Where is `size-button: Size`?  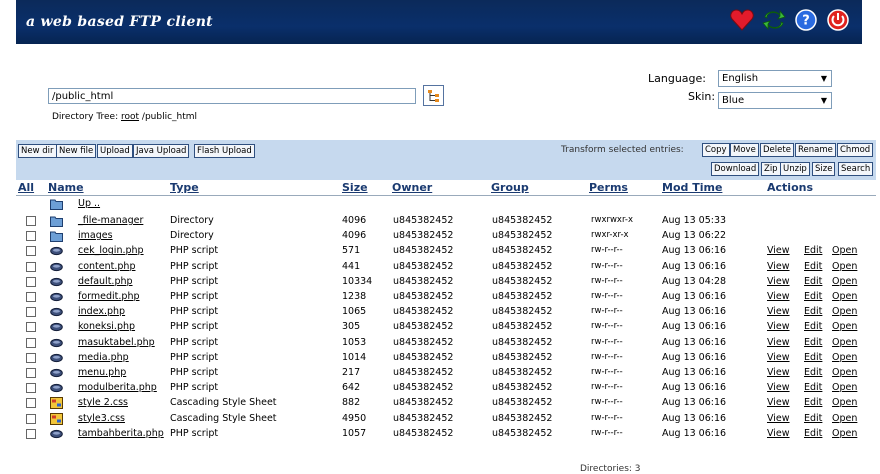
size-button: Size is located at coordinates (824, 169).